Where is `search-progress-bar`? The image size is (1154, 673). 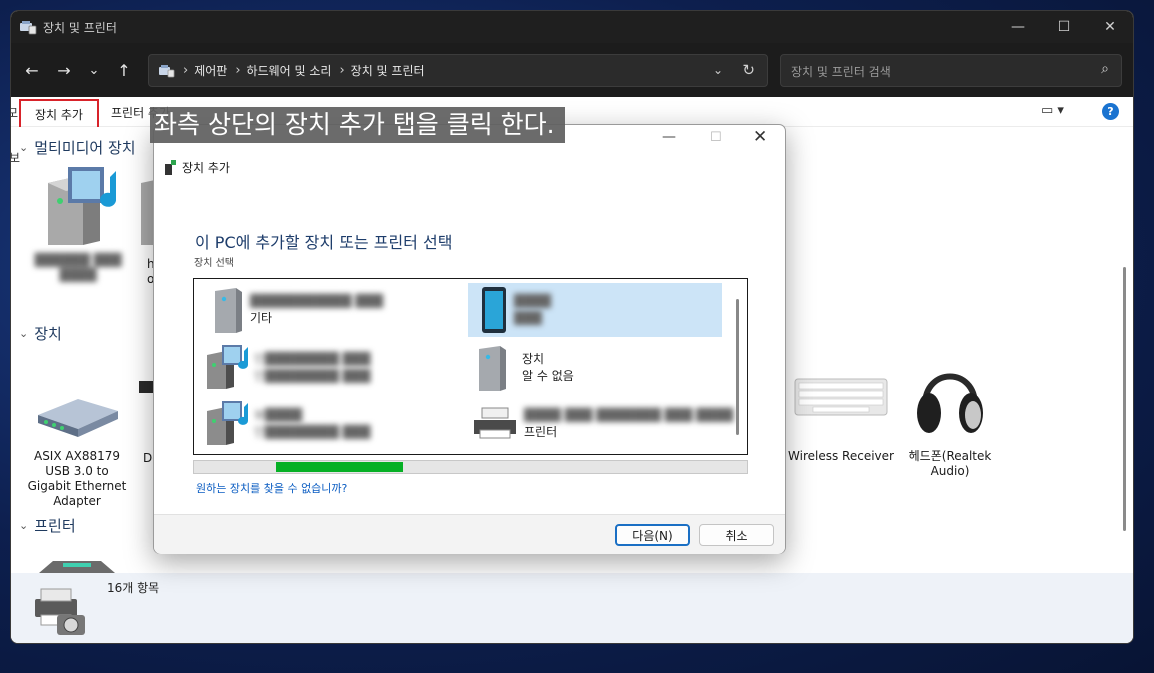 search-progress-bar is located at coordinates (470, 467).